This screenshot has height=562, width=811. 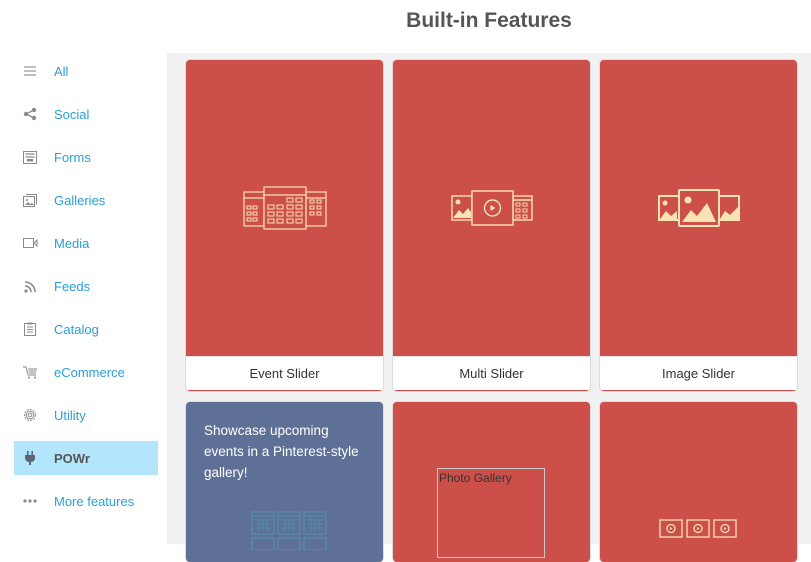 I want to click on feature-card-image-slider: Image Slider, so click(x=698, y=225).